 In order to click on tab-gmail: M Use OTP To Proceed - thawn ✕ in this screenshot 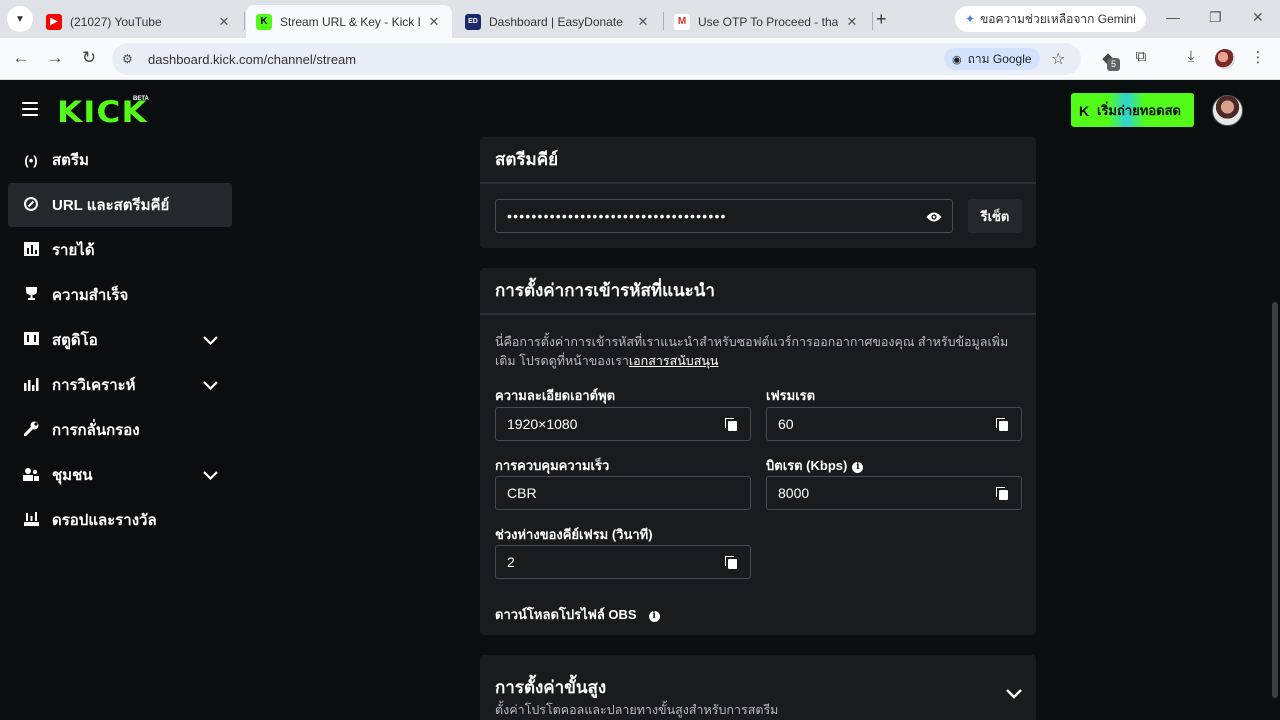, I will do `click(767, 21)`.